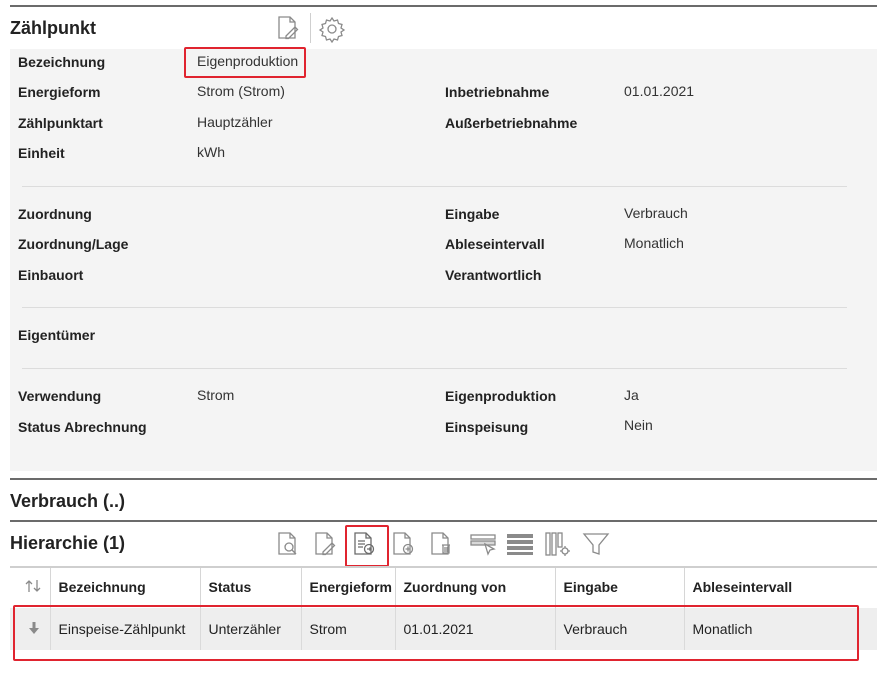 The width and height of the screenshot is (877, 677). Describe the element at coordinates (501, 396) in the screenshot. I see `label-eigenproduktion: Eigenproduktion` at that location.